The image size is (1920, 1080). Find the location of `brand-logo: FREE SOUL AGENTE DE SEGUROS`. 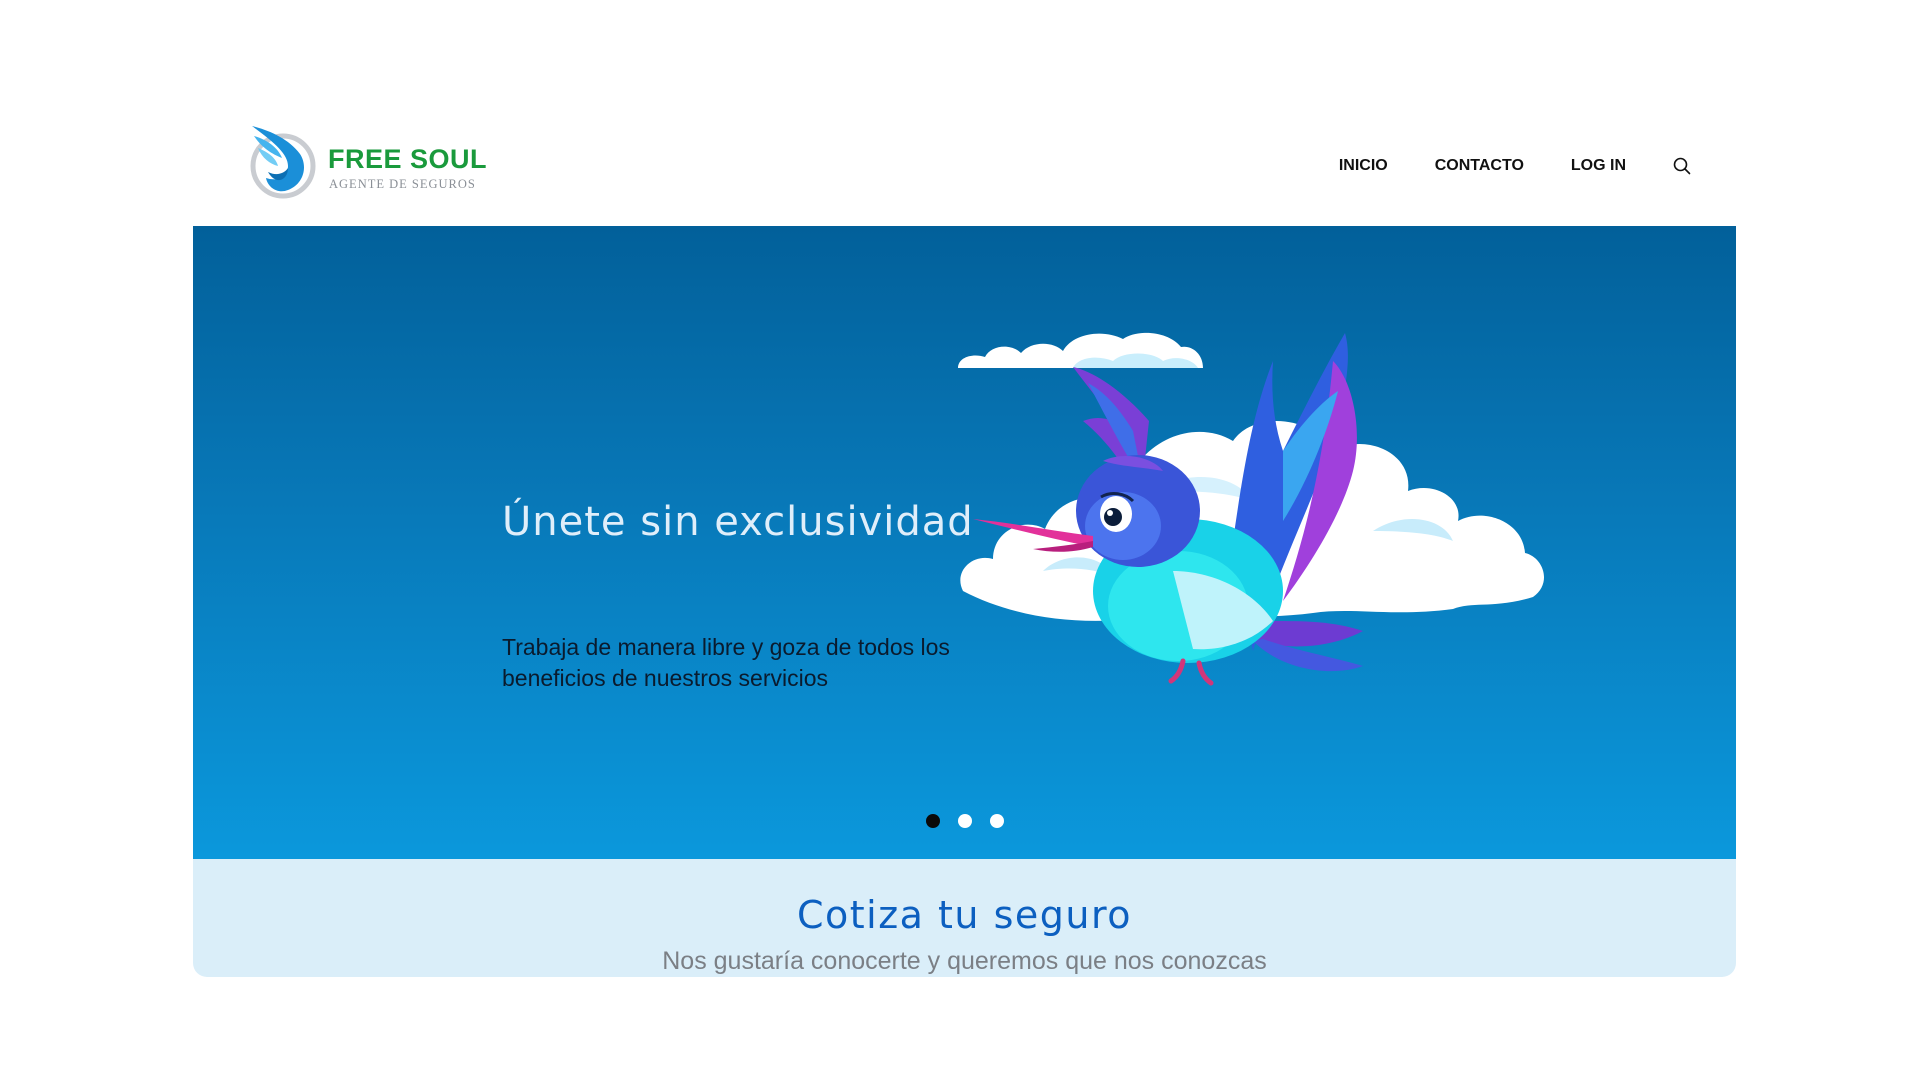

brand-logo: FREE SOUL AGENTE DE SEGUROS is located at coordinates (368, 164).